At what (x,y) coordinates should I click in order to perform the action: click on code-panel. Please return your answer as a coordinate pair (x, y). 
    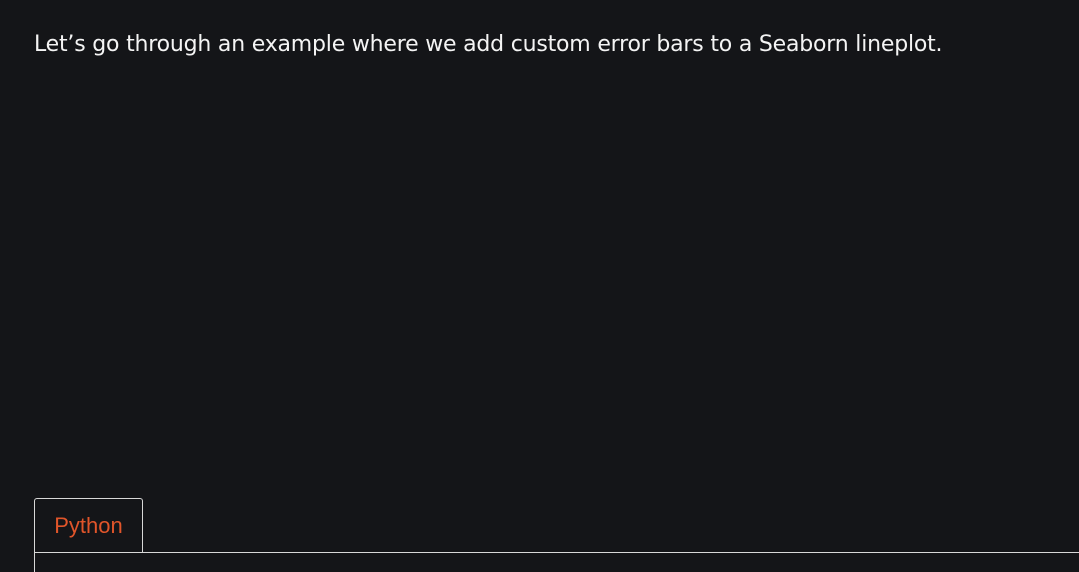
    Looking at the image, I should click on (556, 562).